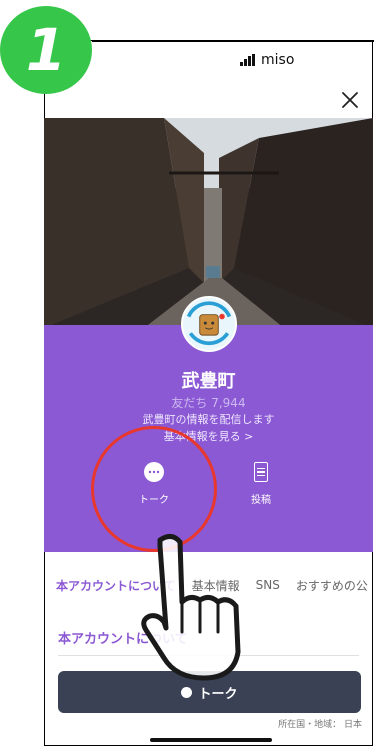  Describe the element at coordinates (218, 694) in the screenshot. I see `talk-button-label: トーク` at that location.